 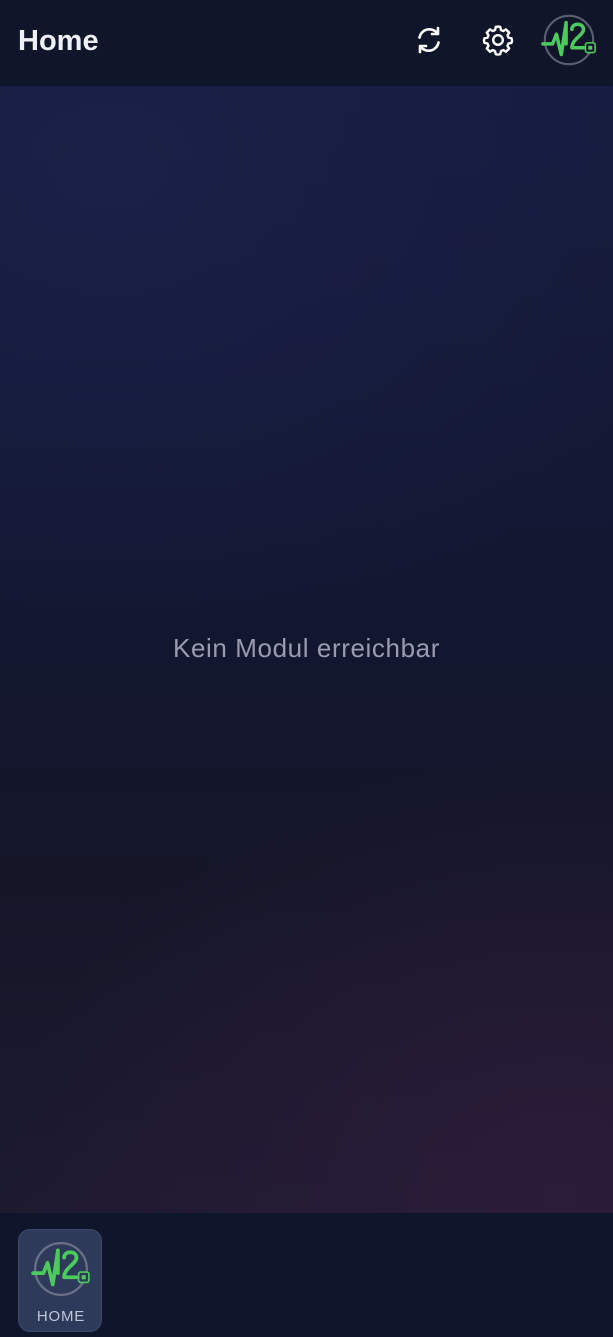 What do you see at coordinates (61, 1316) in the screenshot?
I see `nav-item-label: HOME` at bounding box center [61, 1316].